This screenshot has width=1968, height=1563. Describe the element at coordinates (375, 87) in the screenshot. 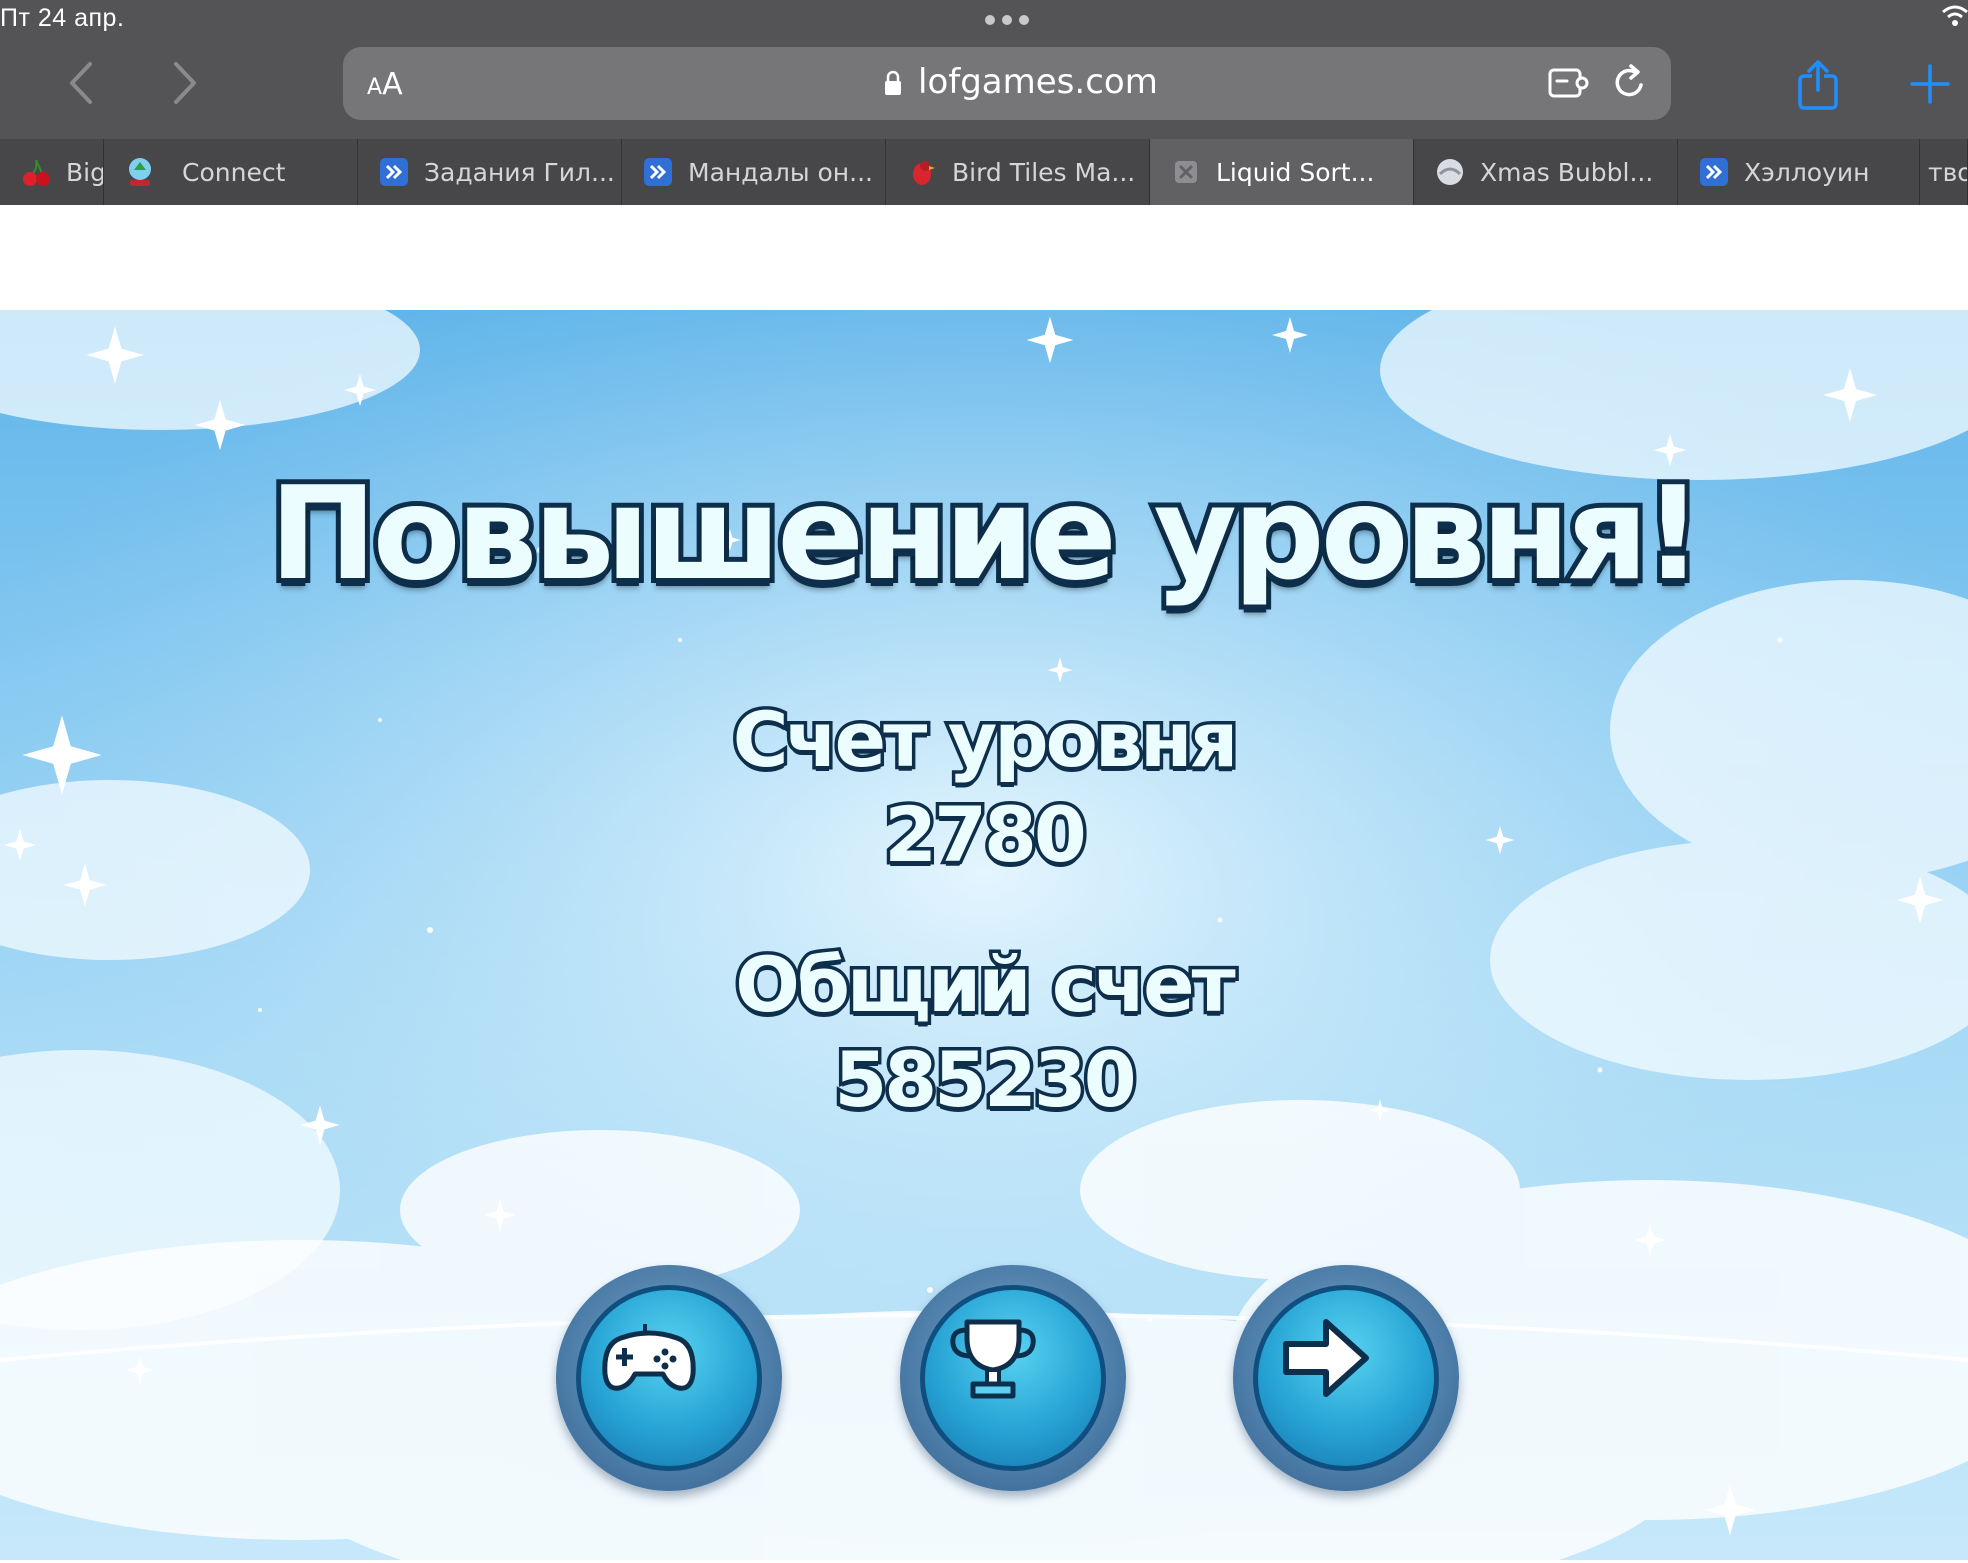

I see `reader-small-a: A` at that location.